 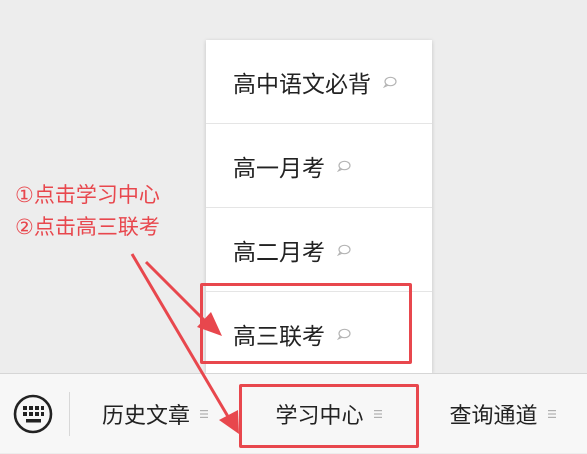 What do you see at coordinates (145, 416) in the screenshot?
I see `menu-tab-label: 历史文章` at bounding box center [145, 416].